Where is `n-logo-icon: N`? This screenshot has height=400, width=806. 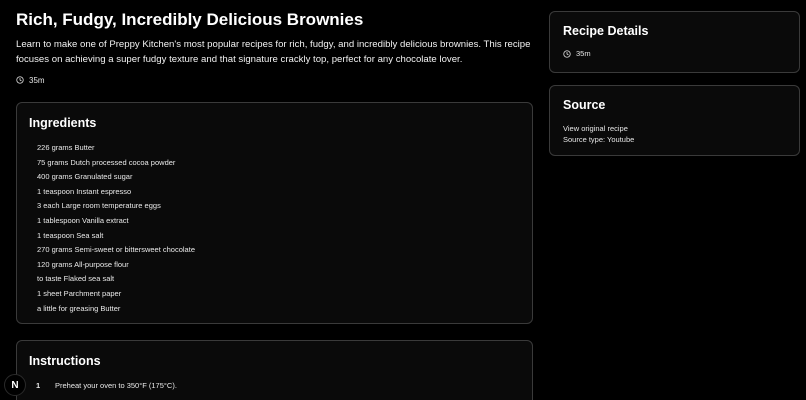
n-logo-icon: N is located at coordinates (15, 385).